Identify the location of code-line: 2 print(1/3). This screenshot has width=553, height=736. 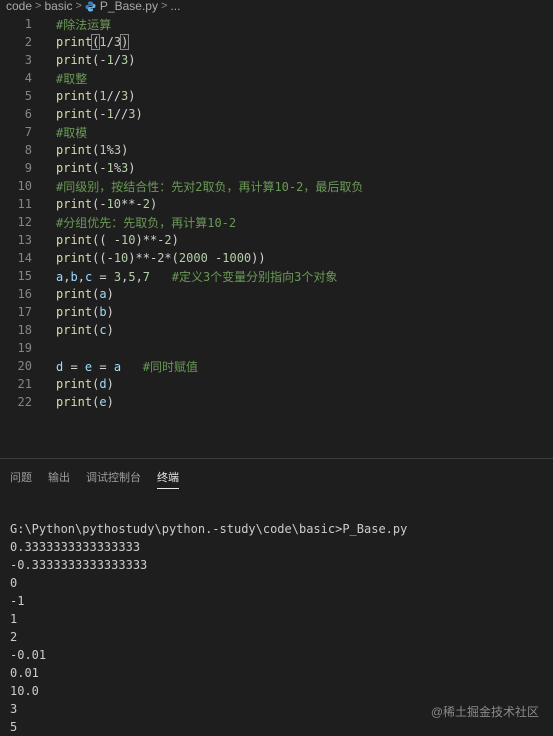
(276, 42).